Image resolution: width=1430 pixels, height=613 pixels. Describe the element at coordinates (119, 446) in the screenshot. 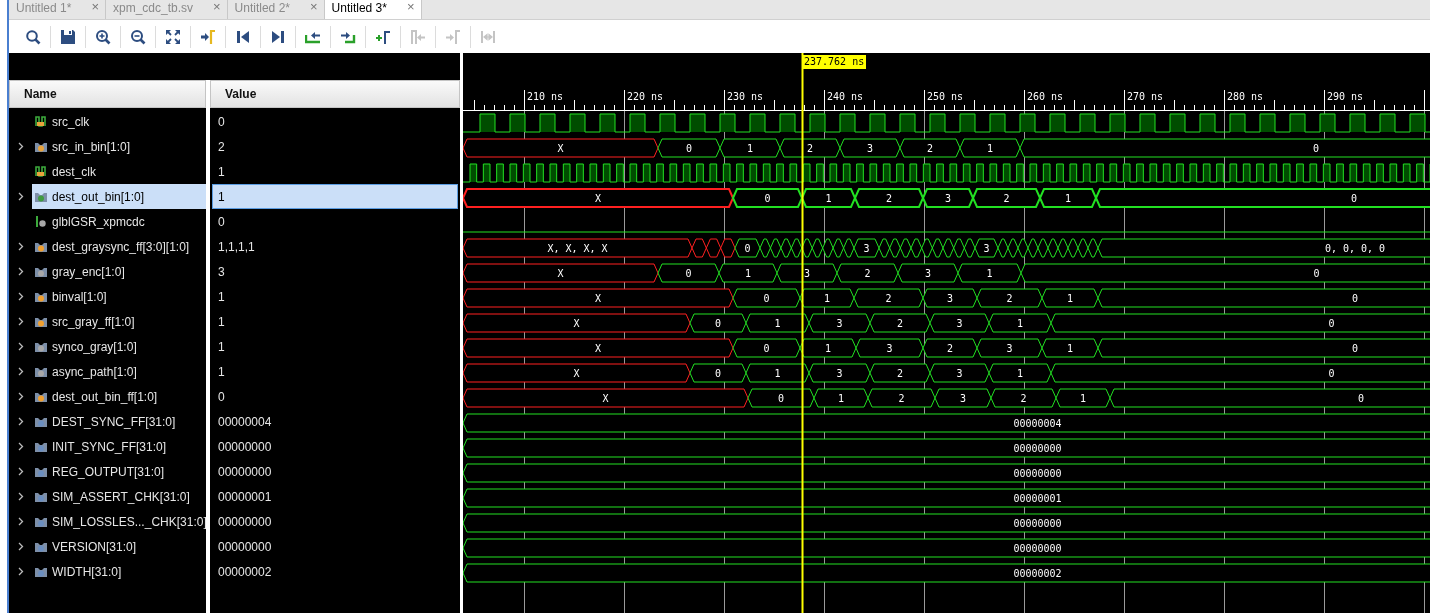

I see `signal-row: INIT_SYNC_FF[31:0]` at that location.